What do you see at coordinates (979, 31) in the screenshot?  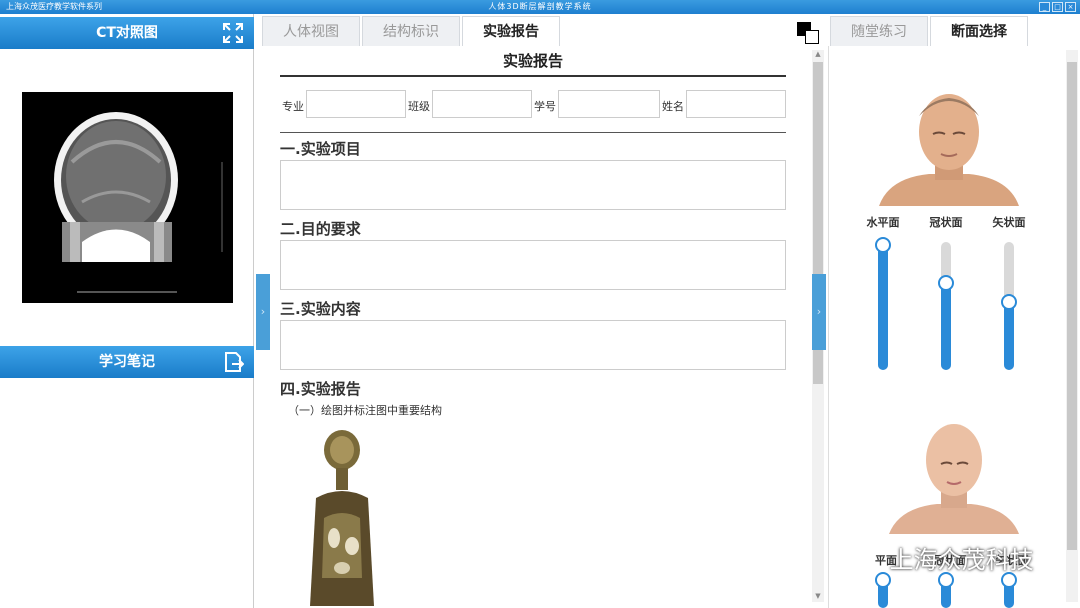 I see `tab-section-select: 断面选择` at bounding box center [979, 31].